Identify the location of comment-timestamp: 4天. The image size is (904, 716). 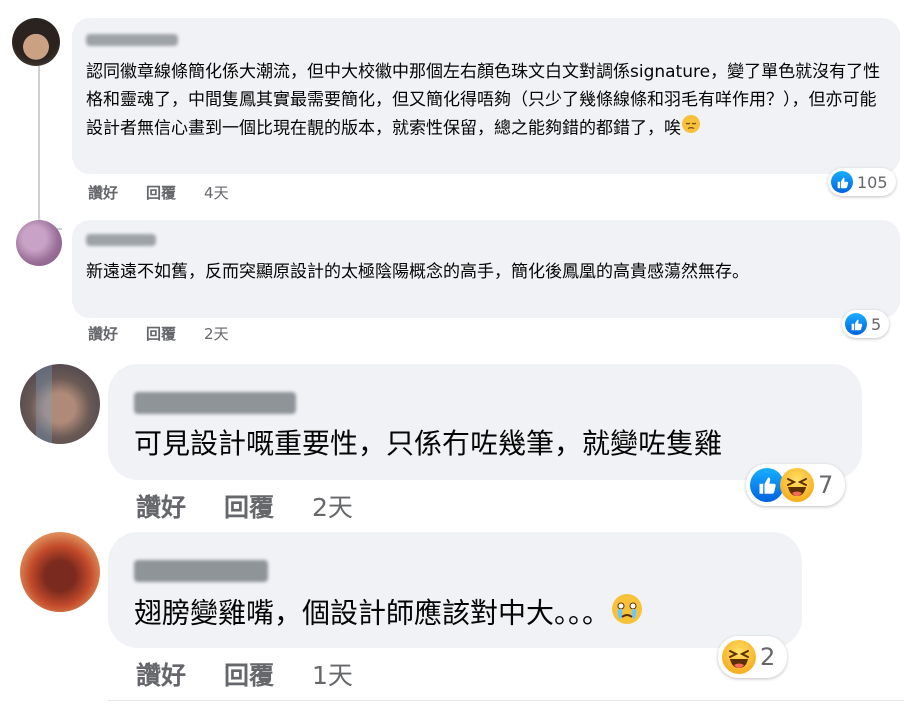
(216, 192).